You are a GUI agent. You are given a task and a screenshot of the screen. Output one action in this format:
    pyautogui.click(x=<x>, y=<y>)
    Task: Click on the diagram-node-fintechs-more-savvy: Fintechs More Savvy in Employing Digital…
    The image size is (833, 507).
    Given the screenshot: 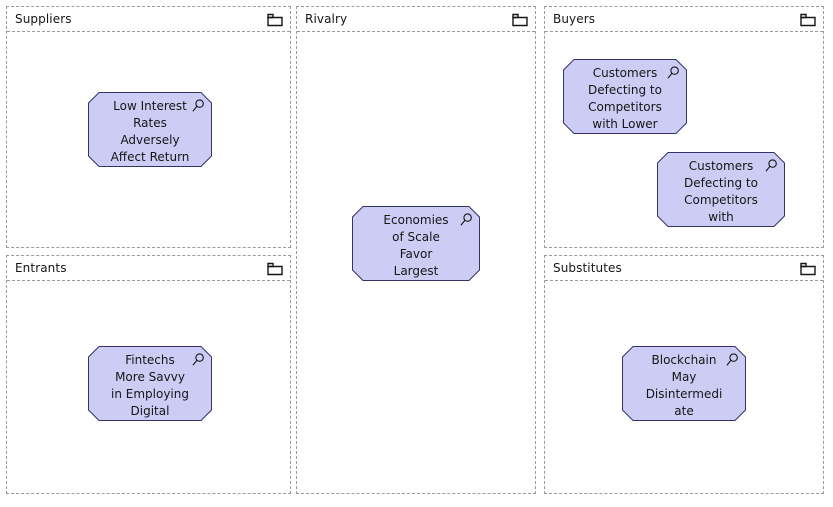 What is the action you would take?
    pyautogui.click(x=150, y=383)
    